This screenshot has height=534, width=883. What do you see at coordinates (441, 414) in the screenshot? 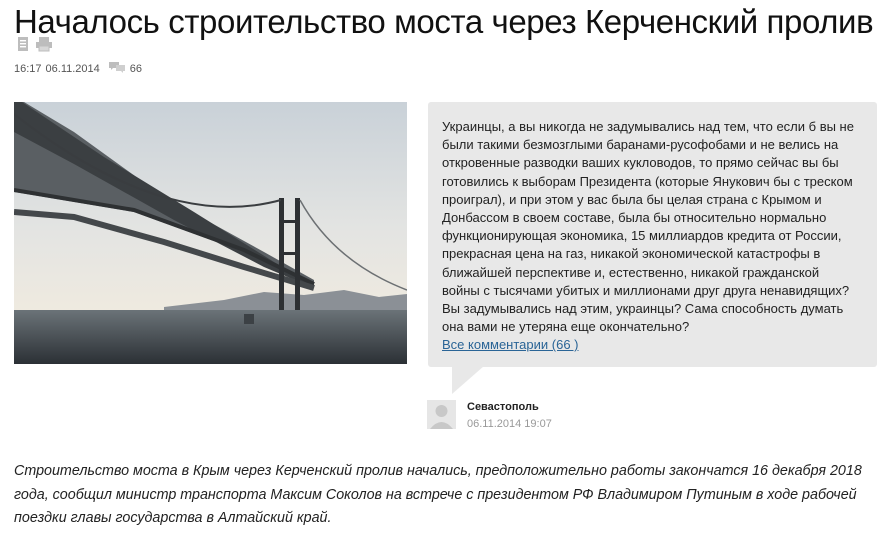
I see `avatar` at bounding box center [441, 414].